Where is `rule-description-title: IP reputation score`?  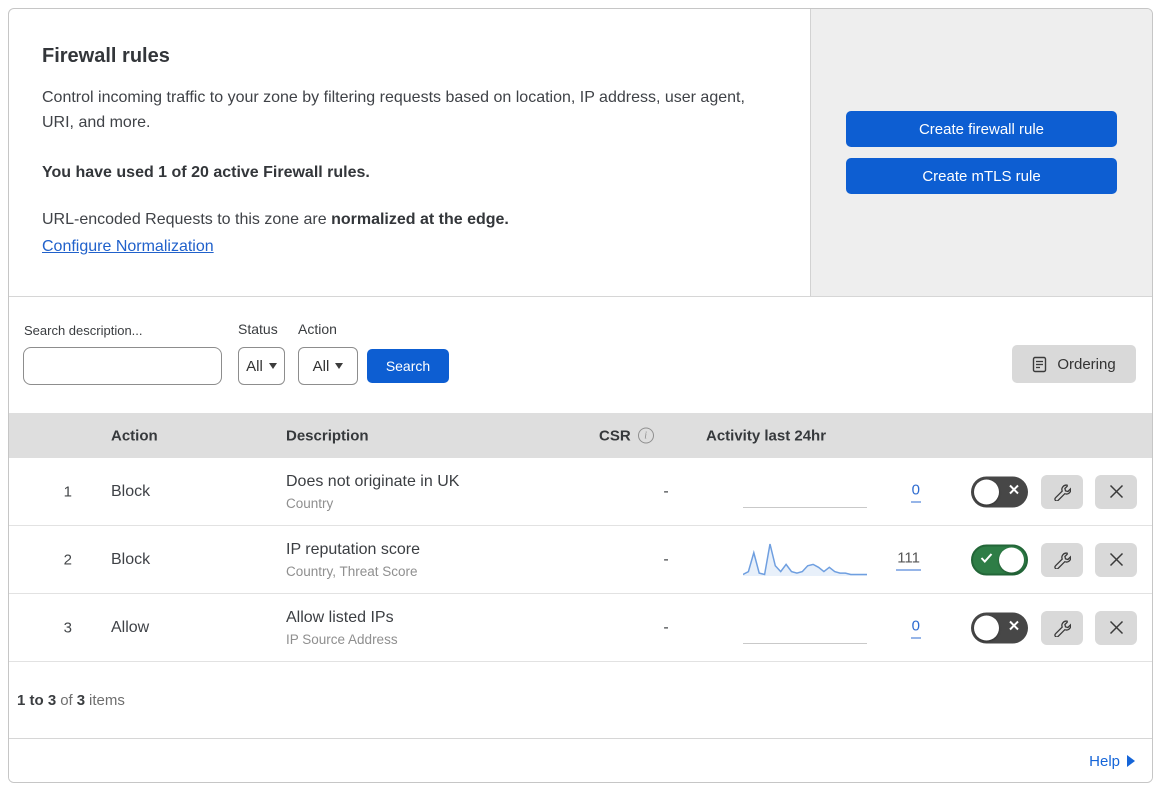
rule-description-title: IP reputation score is located at coordinates (353, 549).